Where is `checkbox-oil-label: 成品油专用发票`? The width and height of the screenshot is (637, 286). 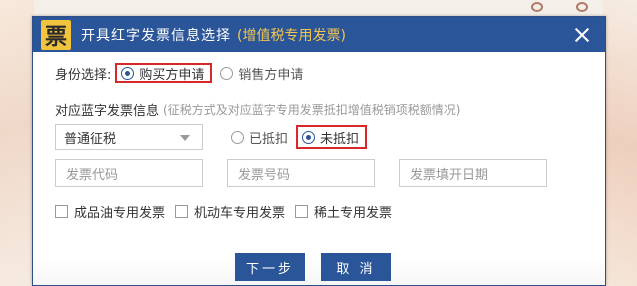
checkbox-oil-label: 成品油专用发票 is located at coordinates (120, 213).